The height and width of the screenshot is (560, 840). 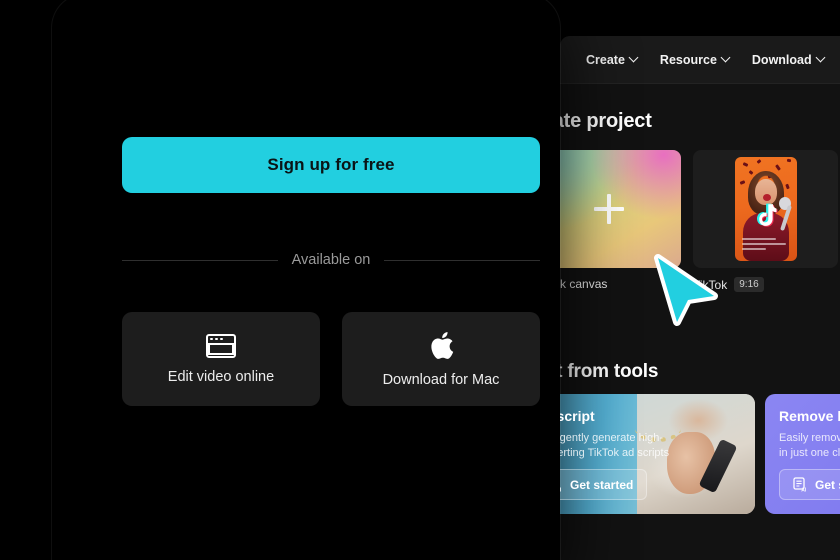 I want to click on available-on-label: Available on, so click(x=331, y=260).